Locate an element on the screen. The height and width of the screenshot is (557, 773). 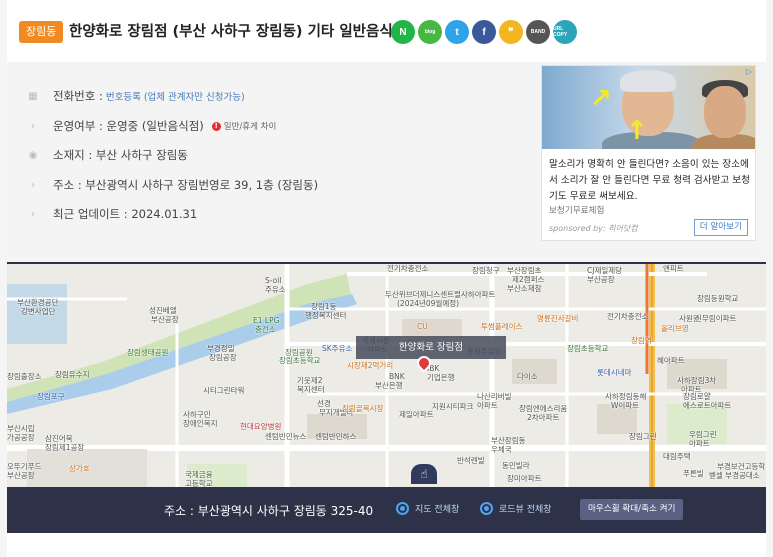
ad-learn-more-button: 더 알아보기 is located at coordinates (720, 227).